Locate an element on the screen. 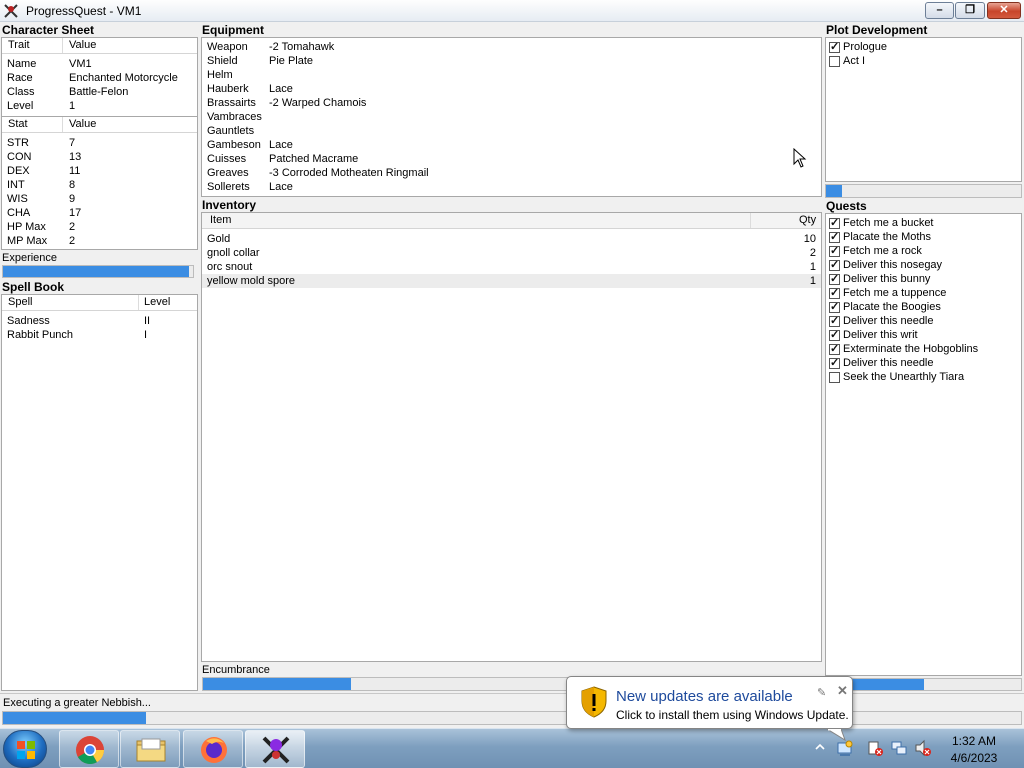 This screenshot has width=1024, height=768. inventory-row: yellow mold spore 1 is located at coordinates (511, 281).